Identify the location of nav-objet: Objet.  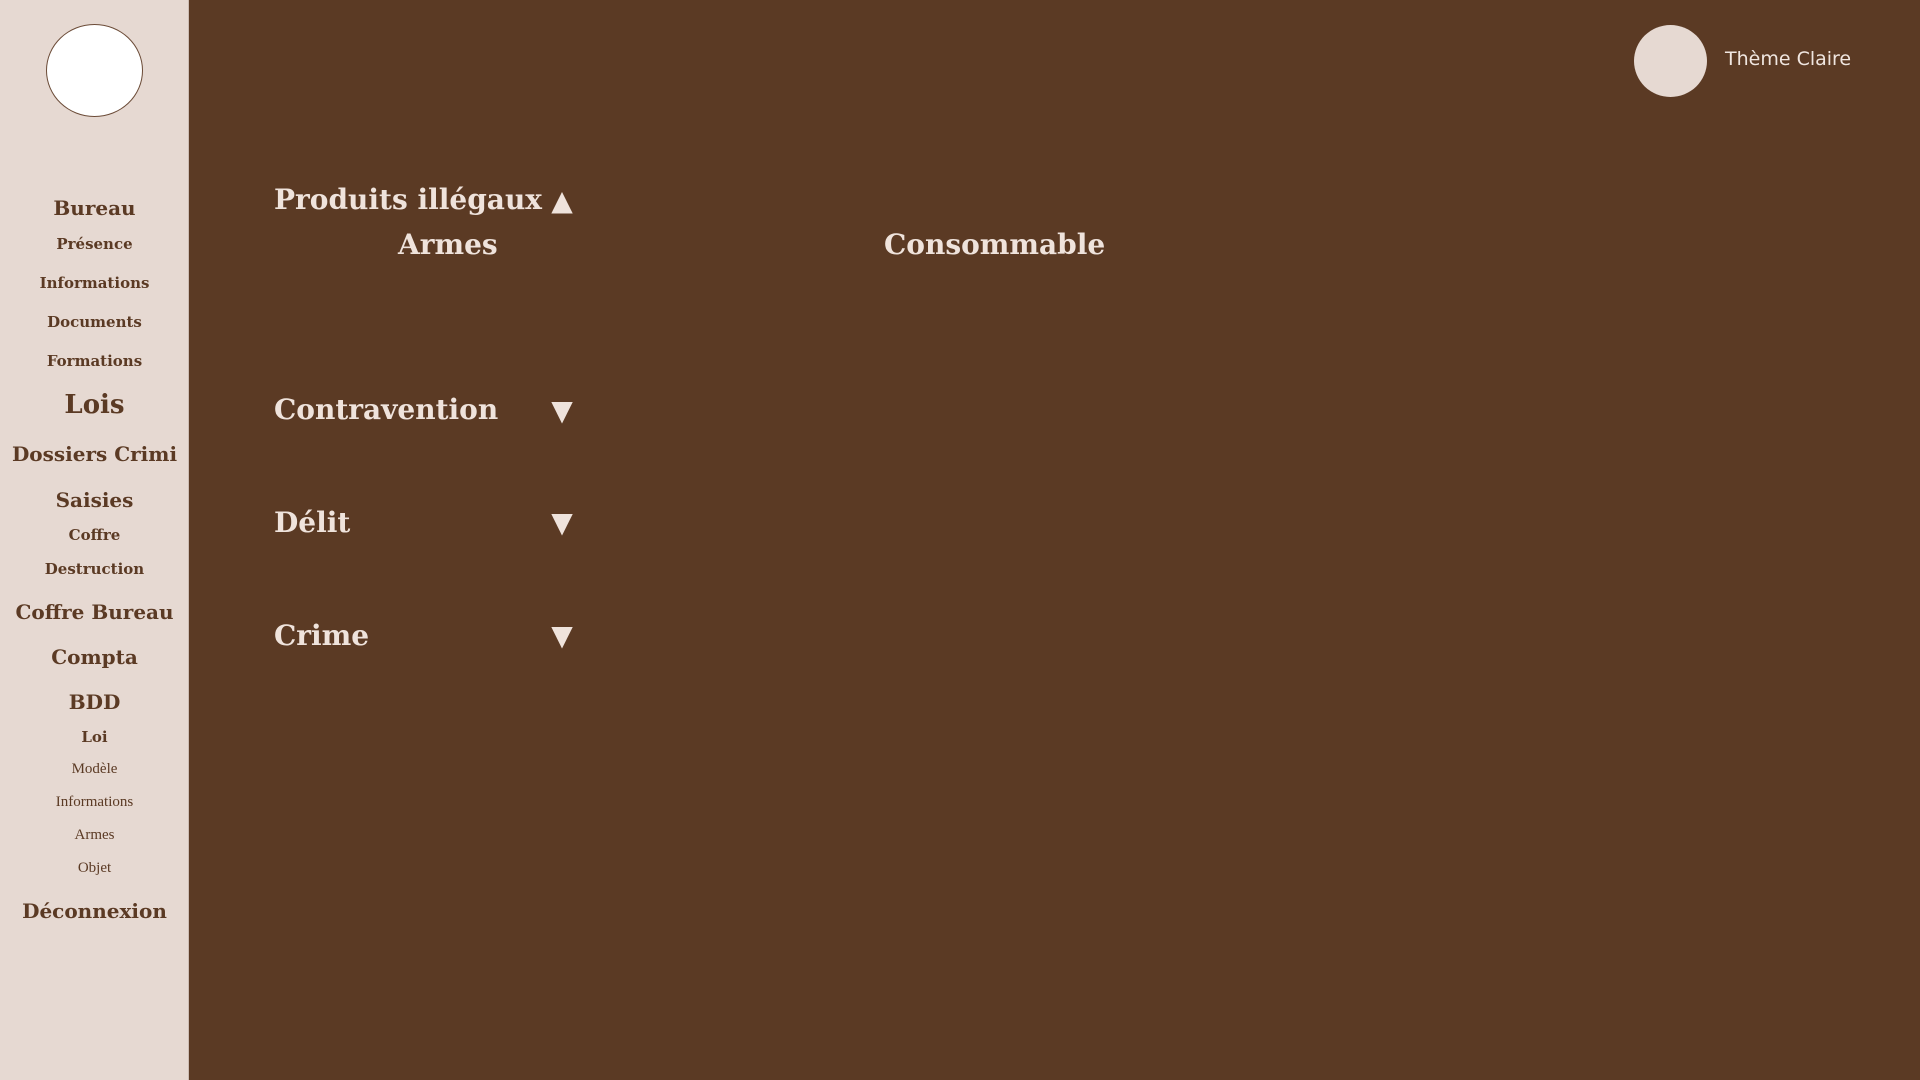
(94, 868).